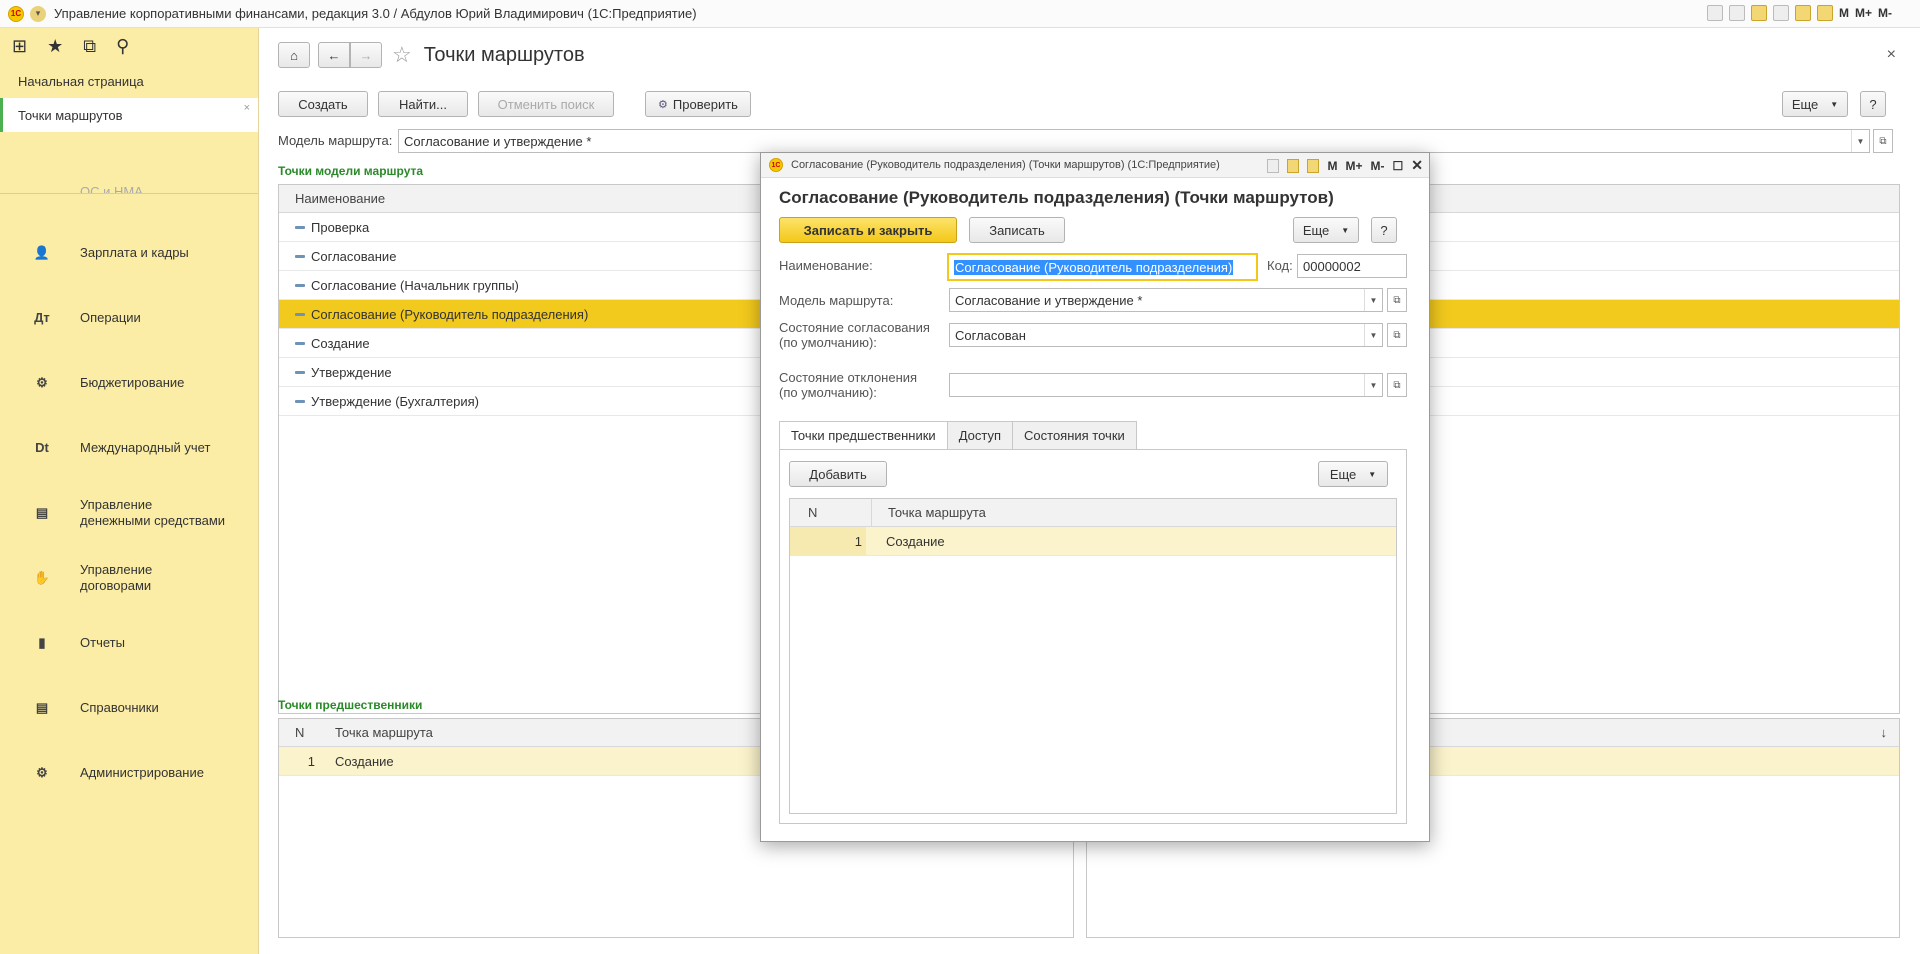 This screenshot has height=954, width=1920. What do you see at coordinates (838, 474) in the screenshot?
I see `add-button: Добавить` at bounding box center [838, 474].